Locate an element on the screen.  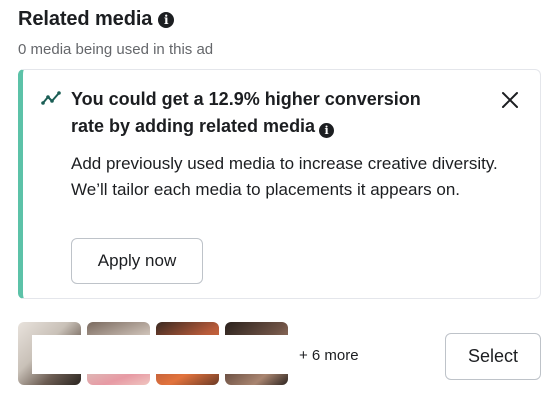
section-title: Related media is located at coordinates (85, 19).